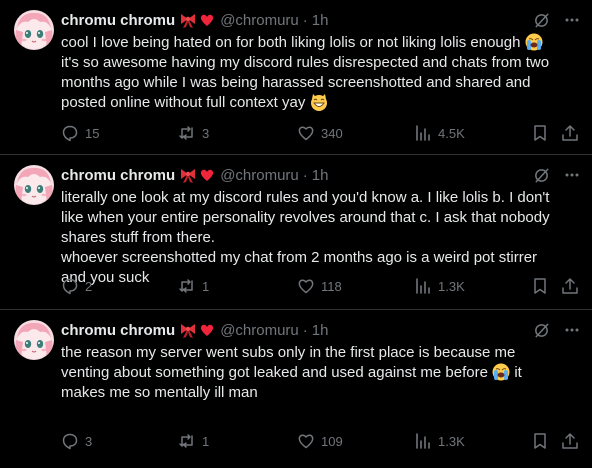 The image size is (592, 468). What do you see at coordinates (193, 133) in the screenshot?
I see `repost-button: 3` at bounding box center [193, 133].